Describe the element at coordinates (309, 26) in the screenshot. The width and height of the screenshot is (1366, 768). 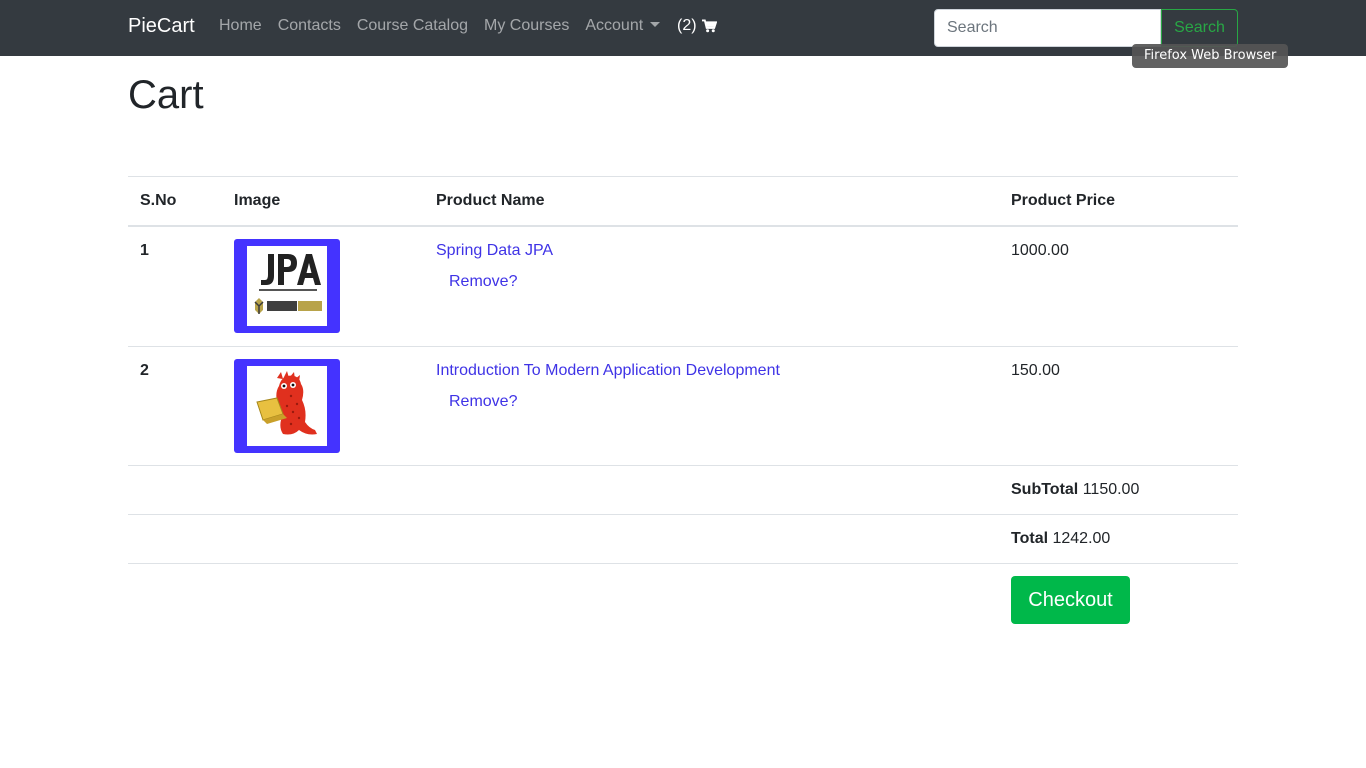
I see `nav-contacts: Contacts` at that location.